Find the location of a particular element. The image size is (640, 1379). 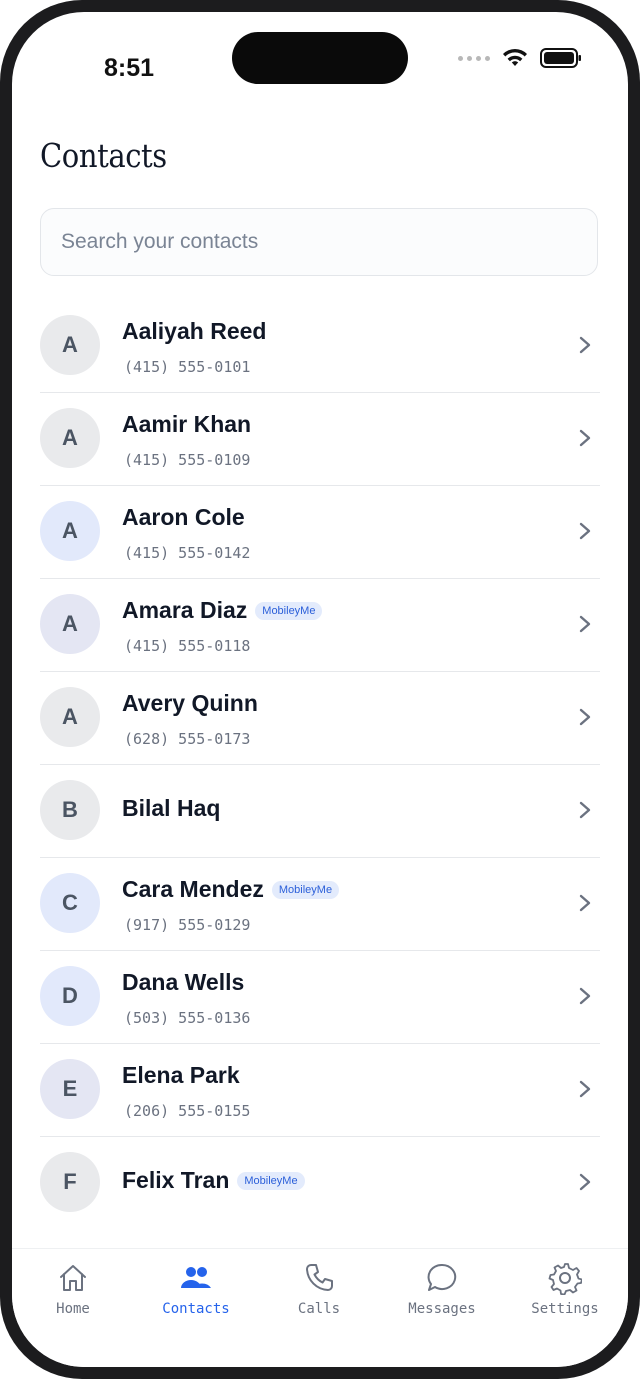

contact-row: A Amara Diaz MobileyMe (415) 555-0118 is located at coordinates (320, 625).